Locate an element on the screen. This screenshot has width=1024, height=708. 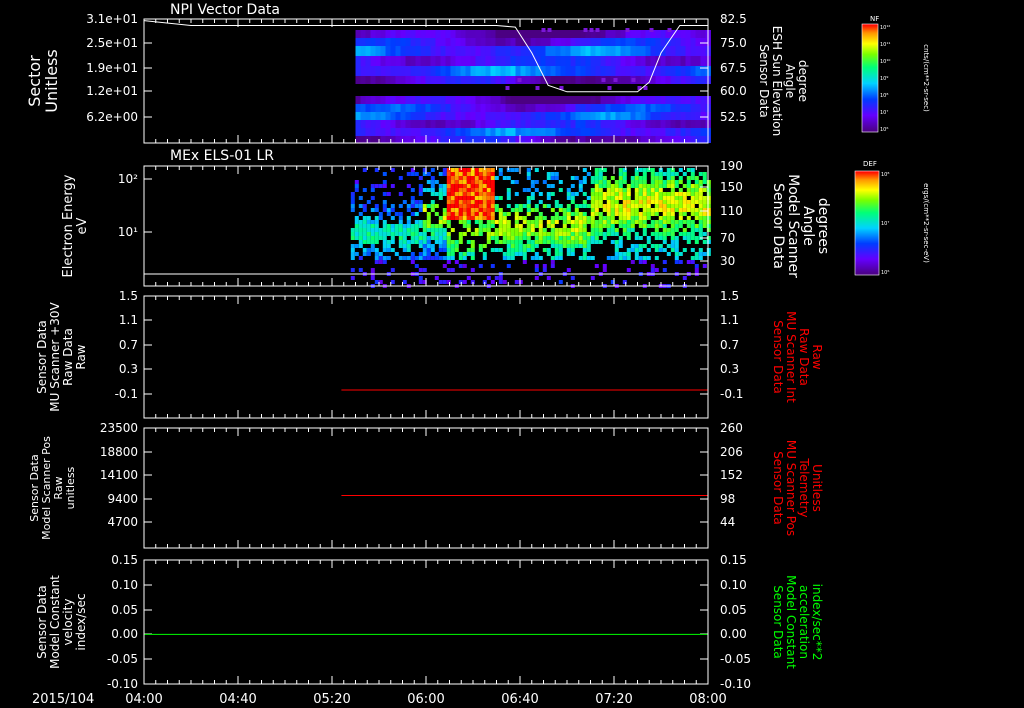
right-tick-label: 0.00 is located at coordinates (733, 634).